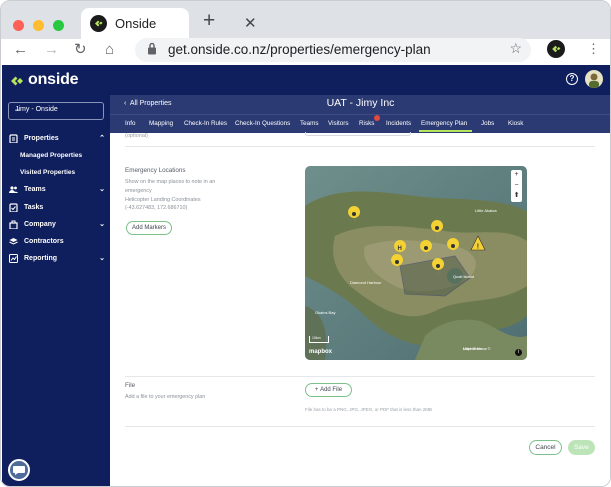 This screenshot has width=611, height=487. I want to click on emergency-locations-title: Emergency Locations, so click(155, 170).